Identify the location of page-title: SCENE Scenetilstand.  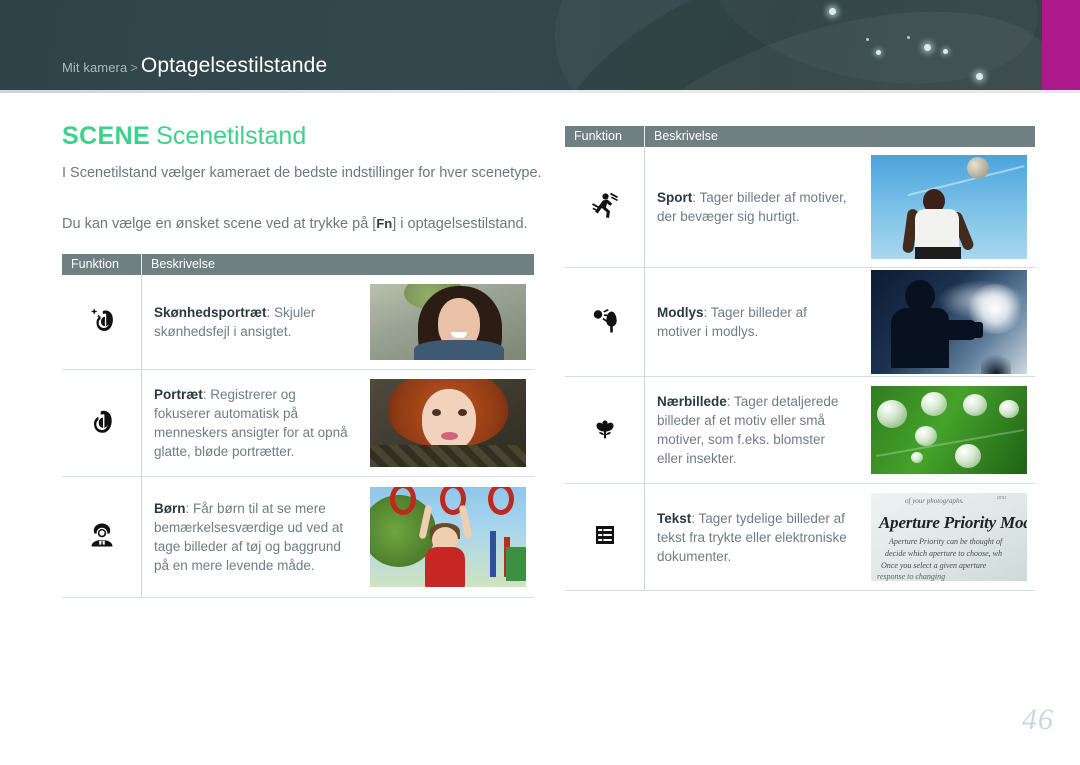
(184, 136).